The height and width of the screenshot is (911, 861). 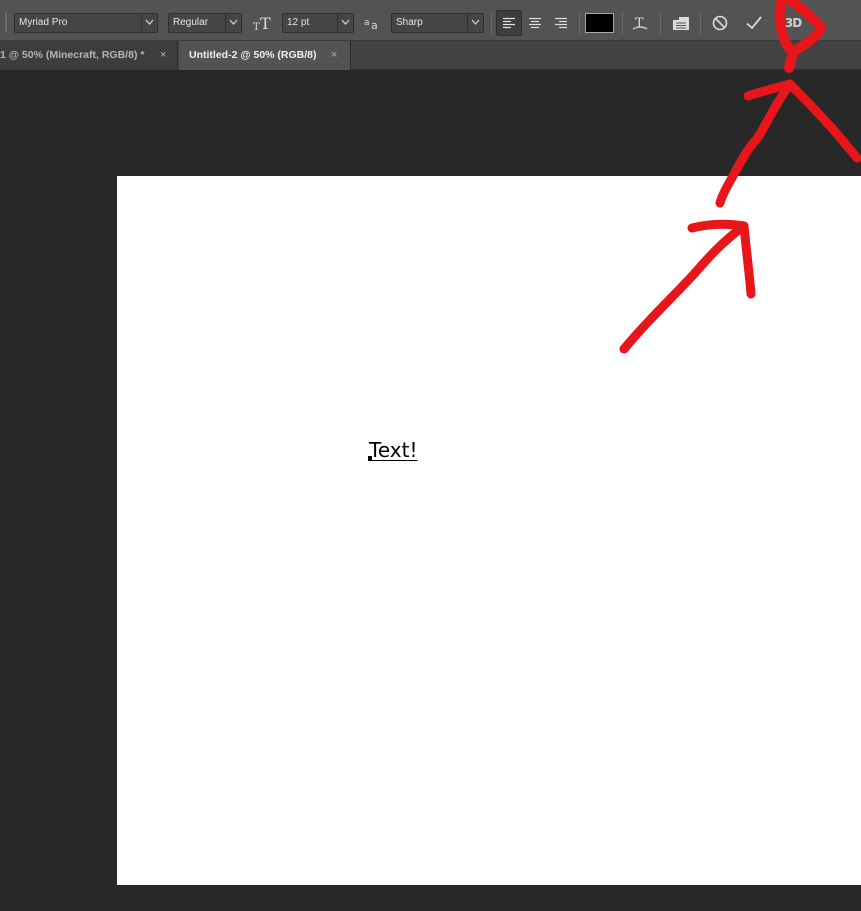 I want to click on font-size-icon: TT, so click(x=263, y=23).